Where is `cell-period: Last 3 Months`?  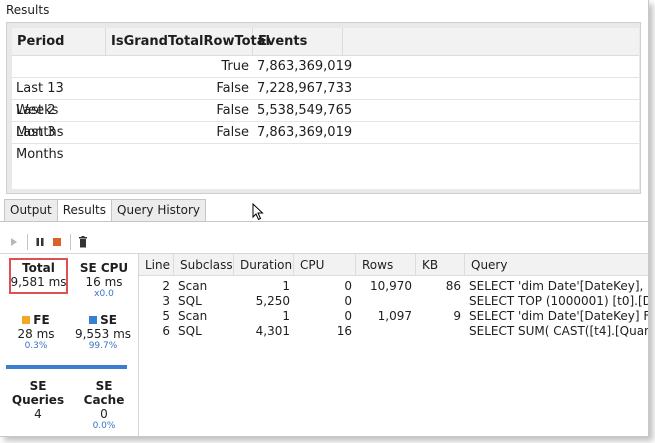 cell-period: Last 3 Months is located at coordinates (40, 143).